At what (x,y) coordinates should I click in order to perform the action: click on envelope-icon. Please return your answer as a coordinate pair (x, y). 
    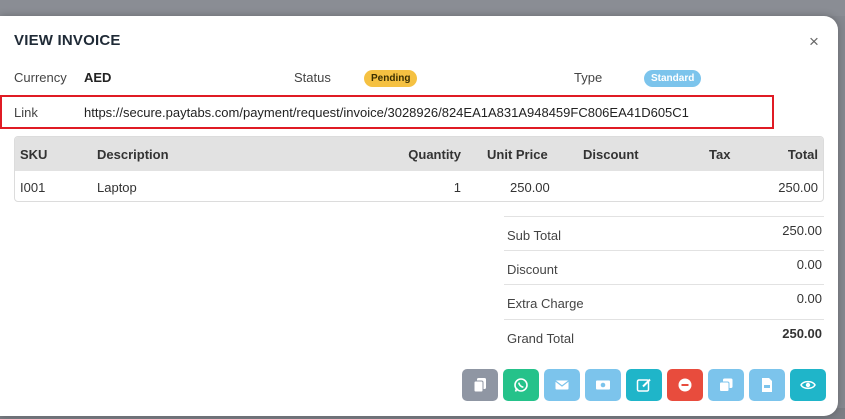
    Looking at the image, I should click on (562, 385).